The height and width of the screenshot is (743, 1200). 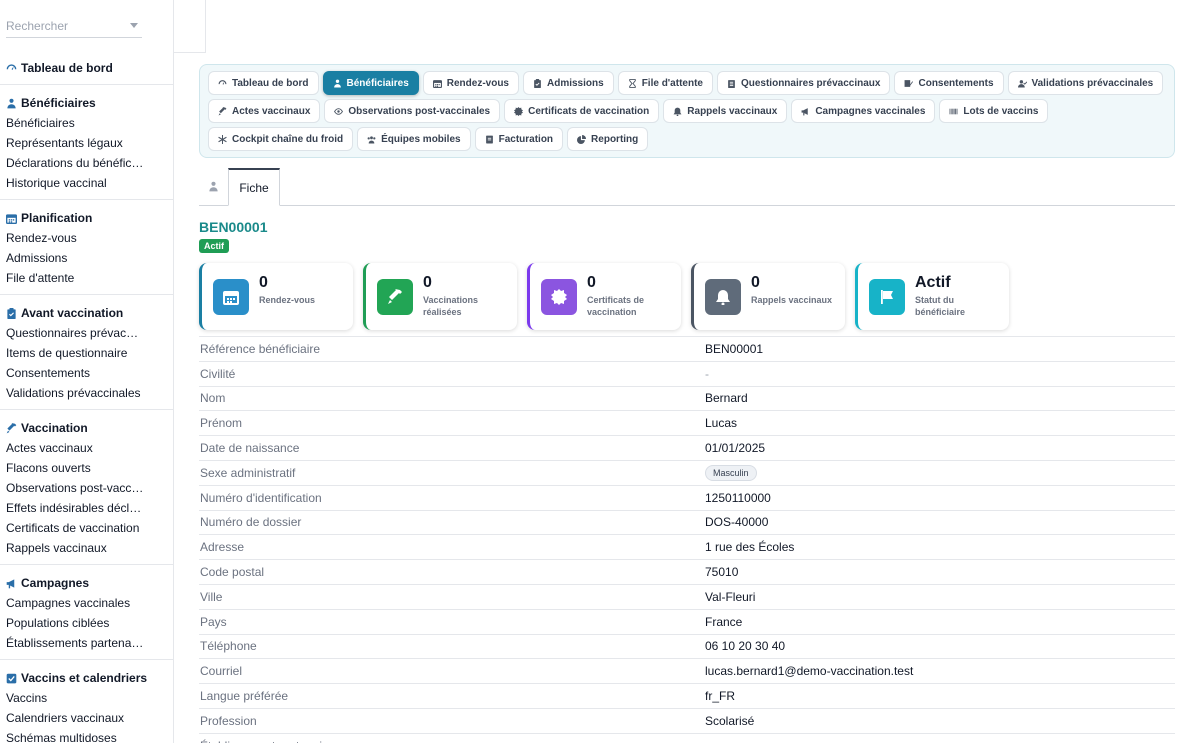 What do you see at coordinates (608, 139) in the screenshot?
I see `tab-17: Reporting` at bounding box center [608, 139].